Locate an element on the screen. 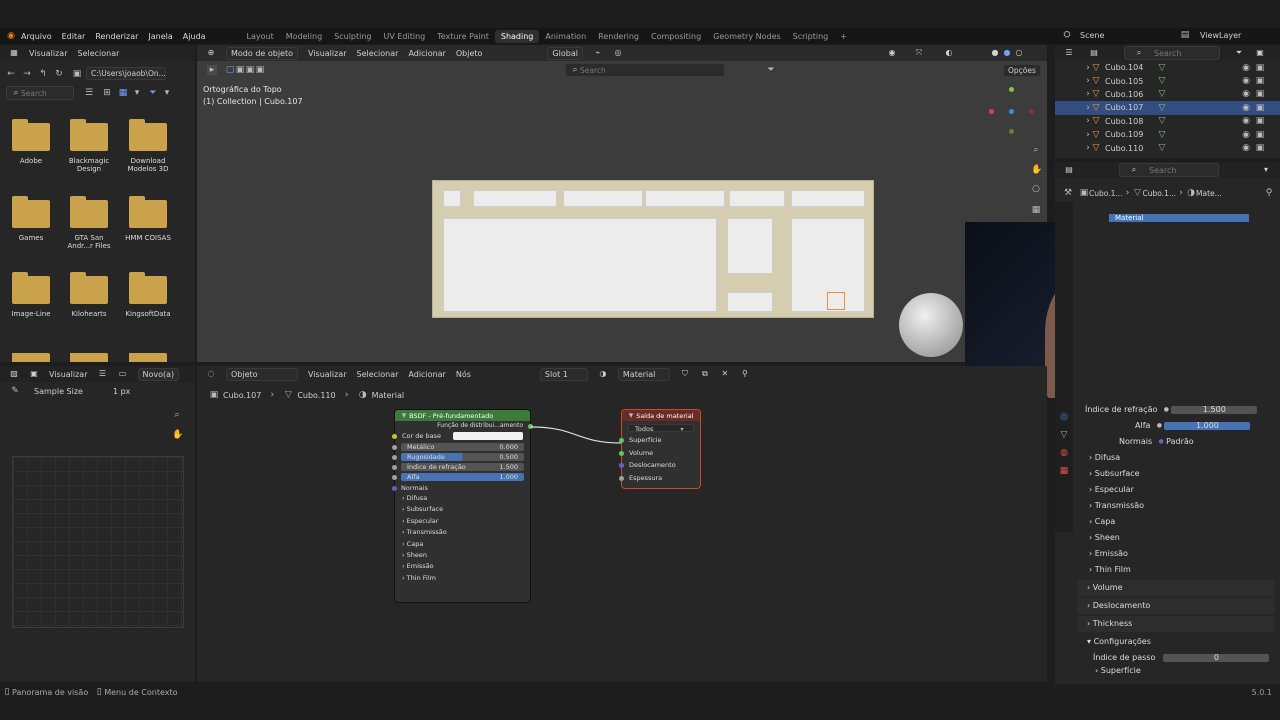  properties-search-input: ⌕ Search is located at coordinates (1169, 170).